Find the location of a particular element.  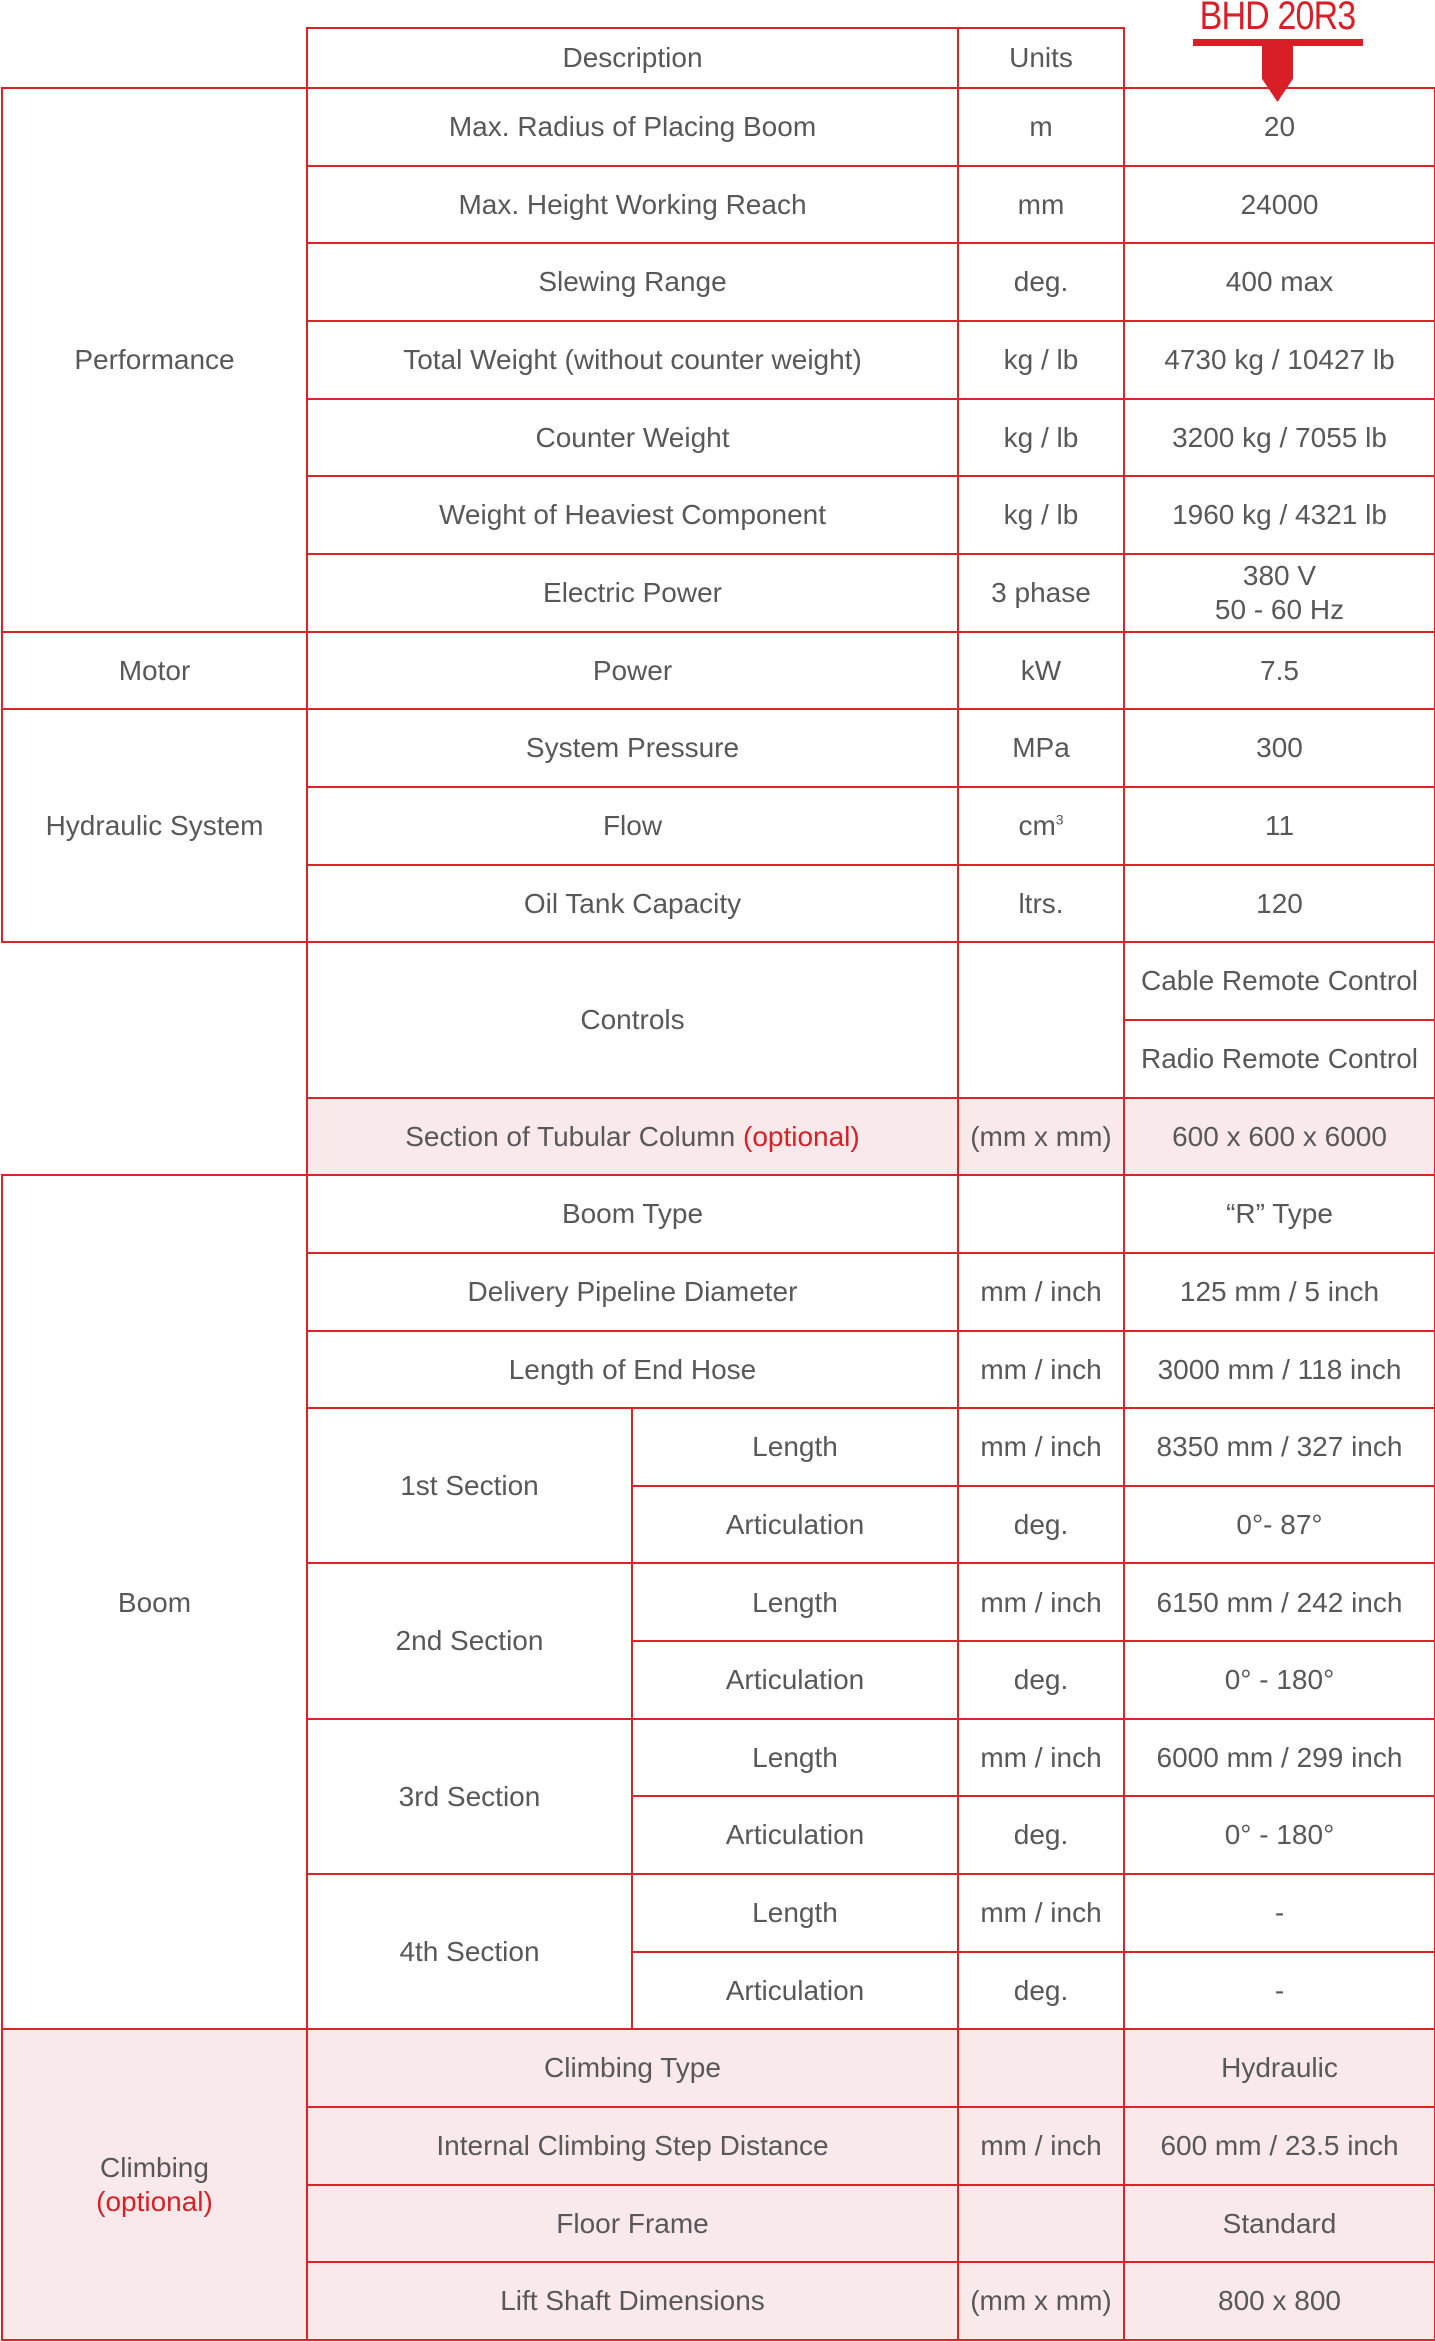

row-desc: Boom Type is located at coordinates (632, 1214).